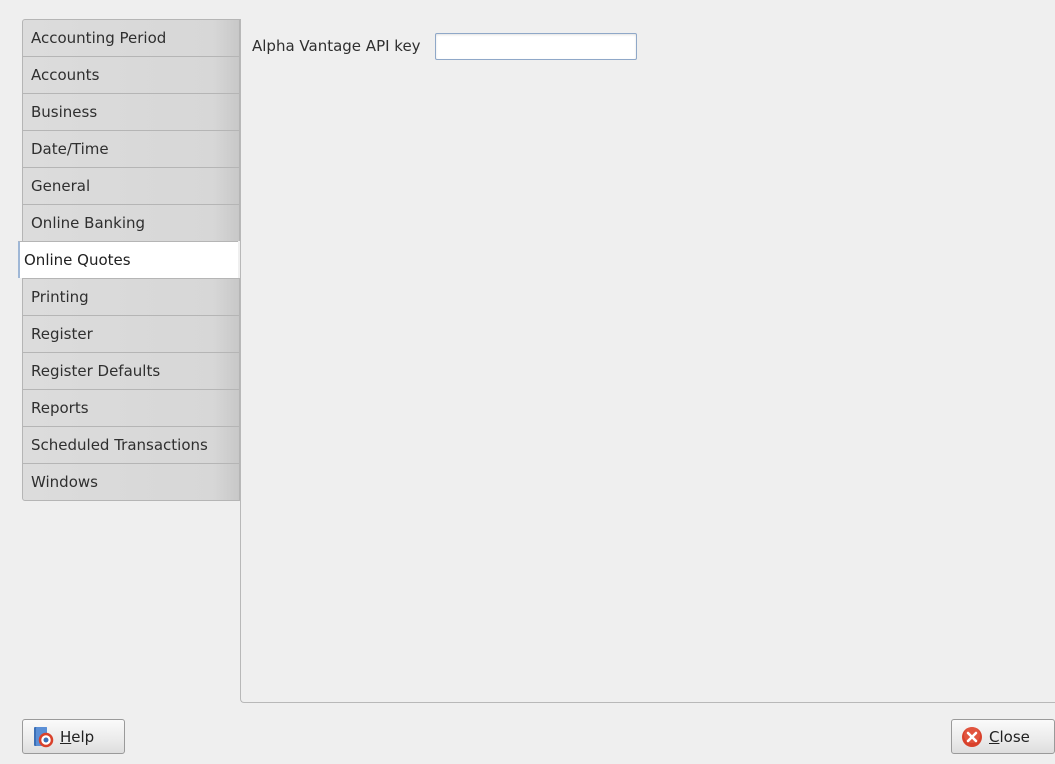 The height and width of the screenshot is (764, 1055). I want to click on tab-online-quotes: Online Quotes, so click(128, 259).